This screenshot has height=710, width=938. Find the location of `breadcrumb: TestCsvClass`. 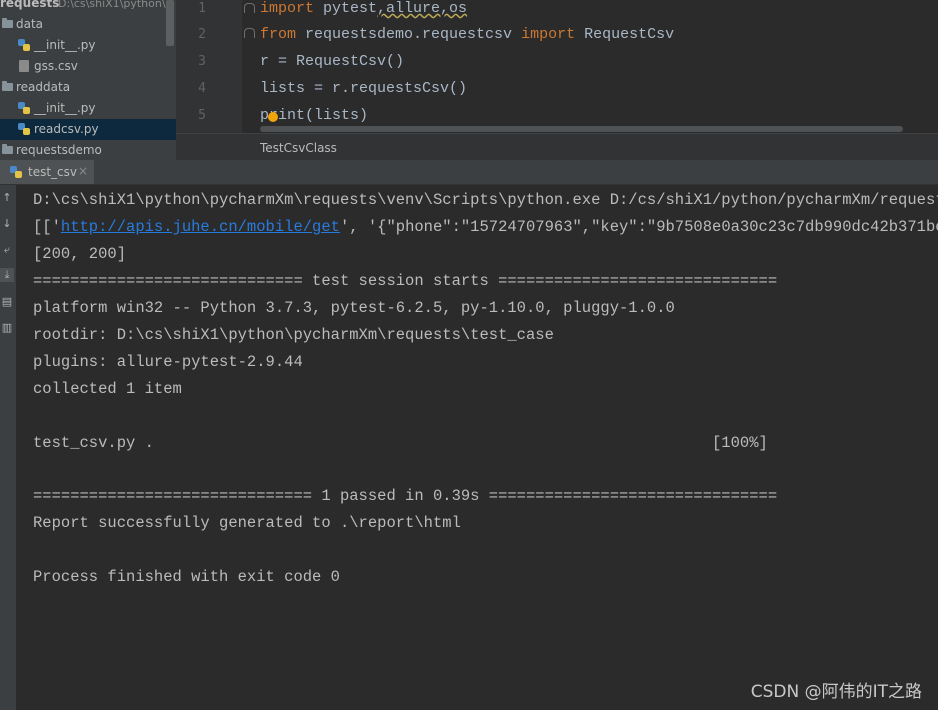

breadcrumb: TestCsvClass is located at coordinates (557, 146).